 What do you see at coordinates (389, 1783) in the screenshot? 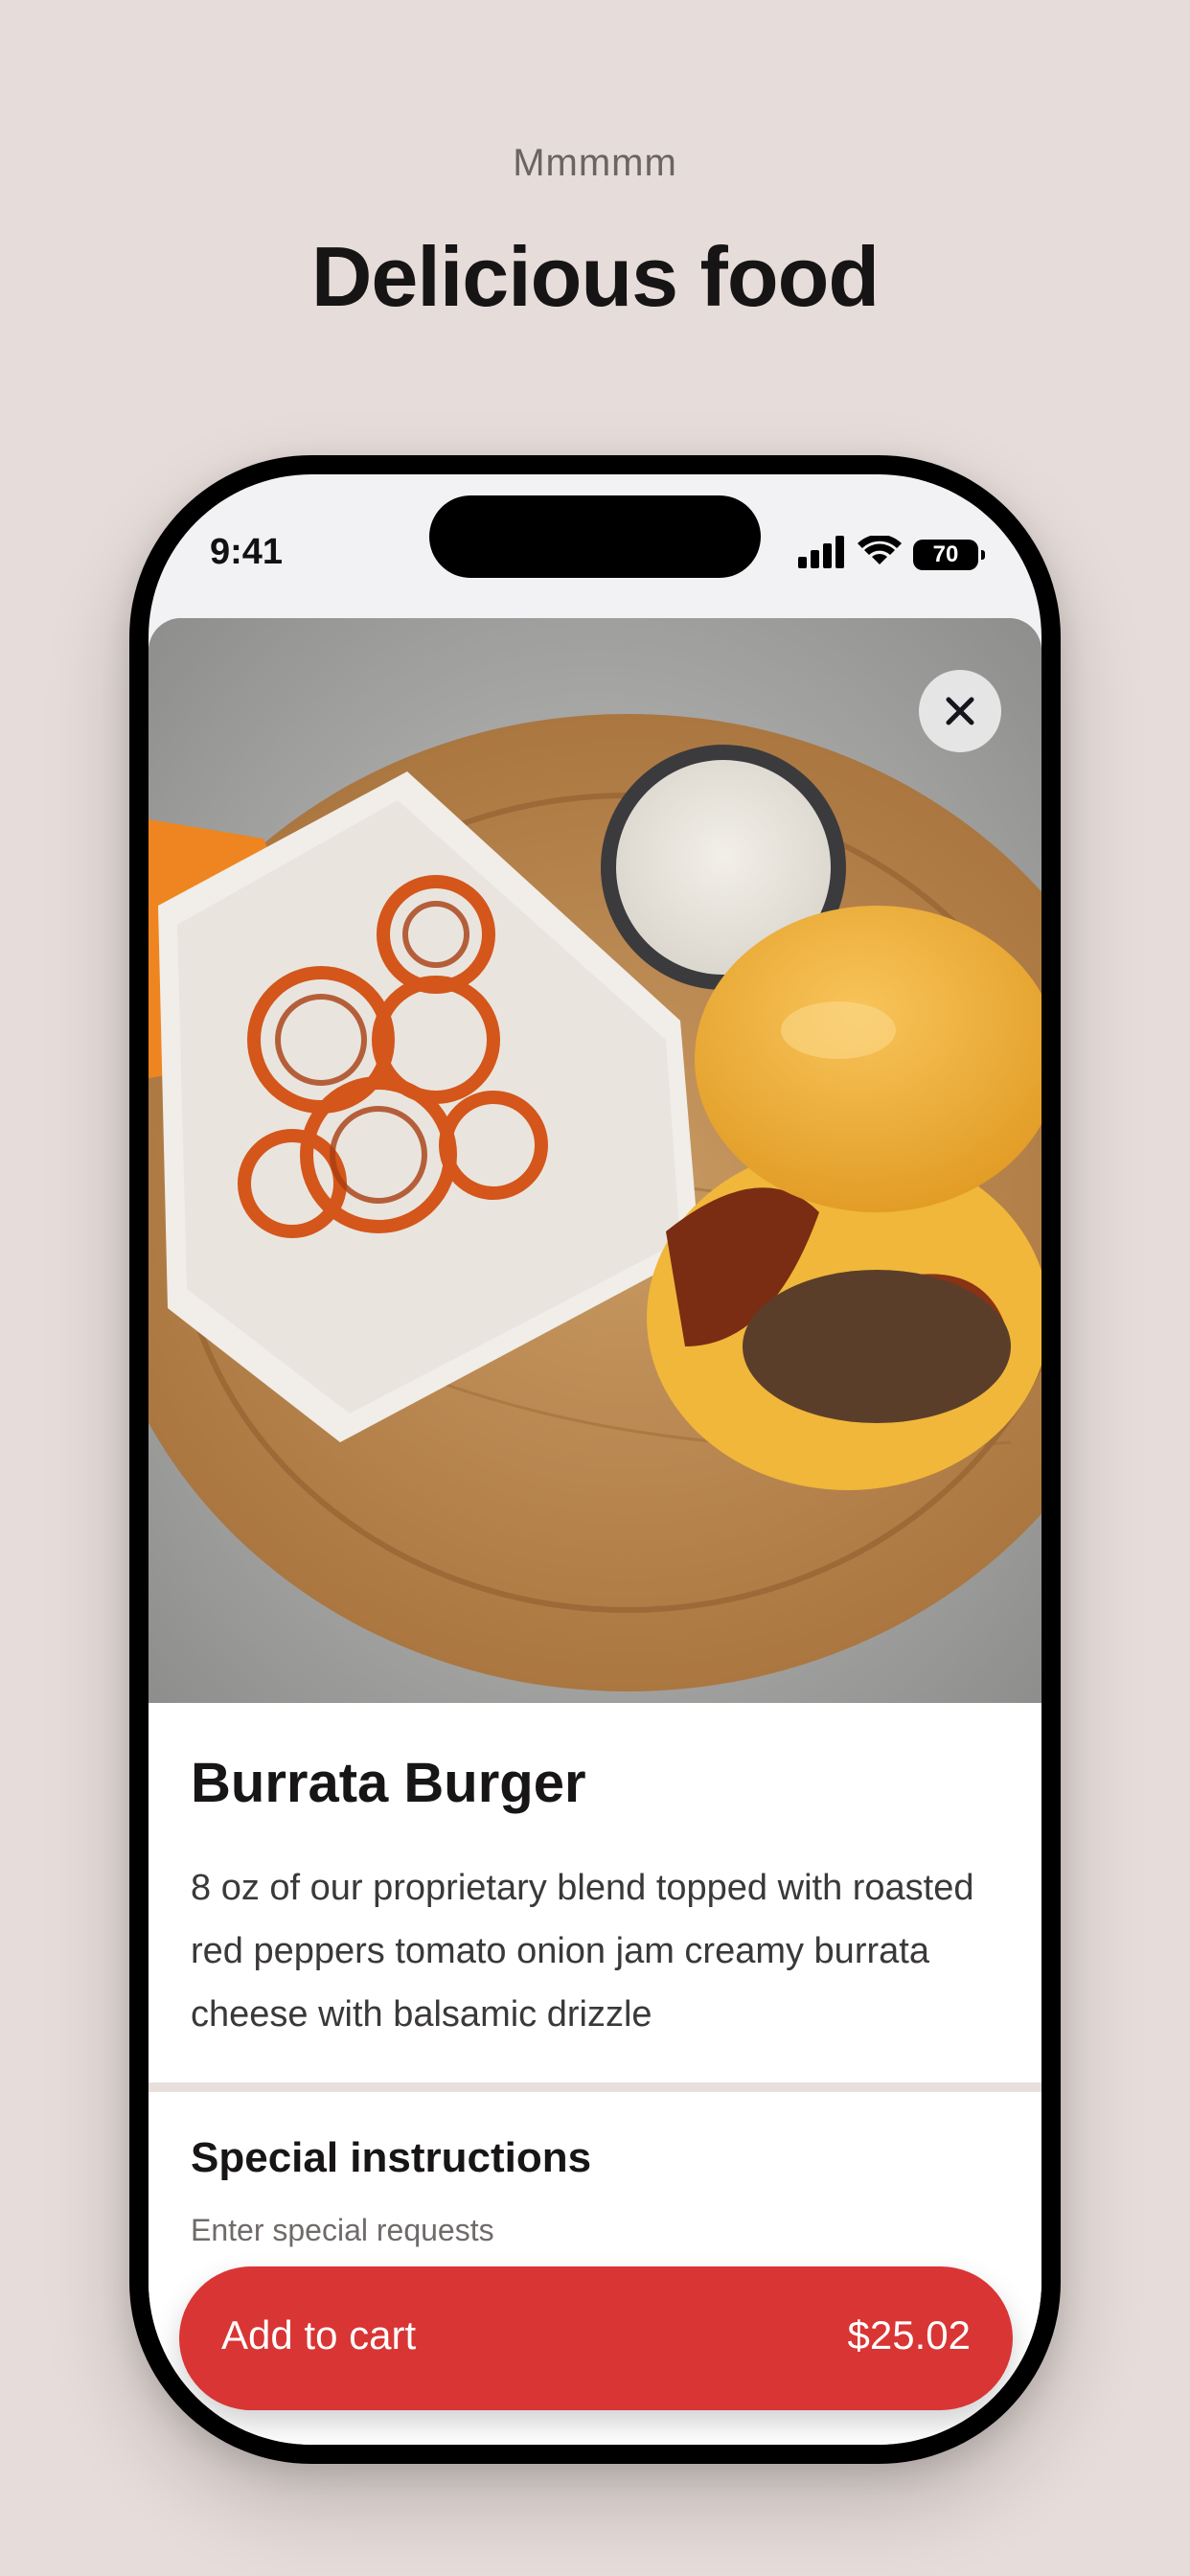
I see `item-title: Burrata Burger` at bounding box center [389, 1783].